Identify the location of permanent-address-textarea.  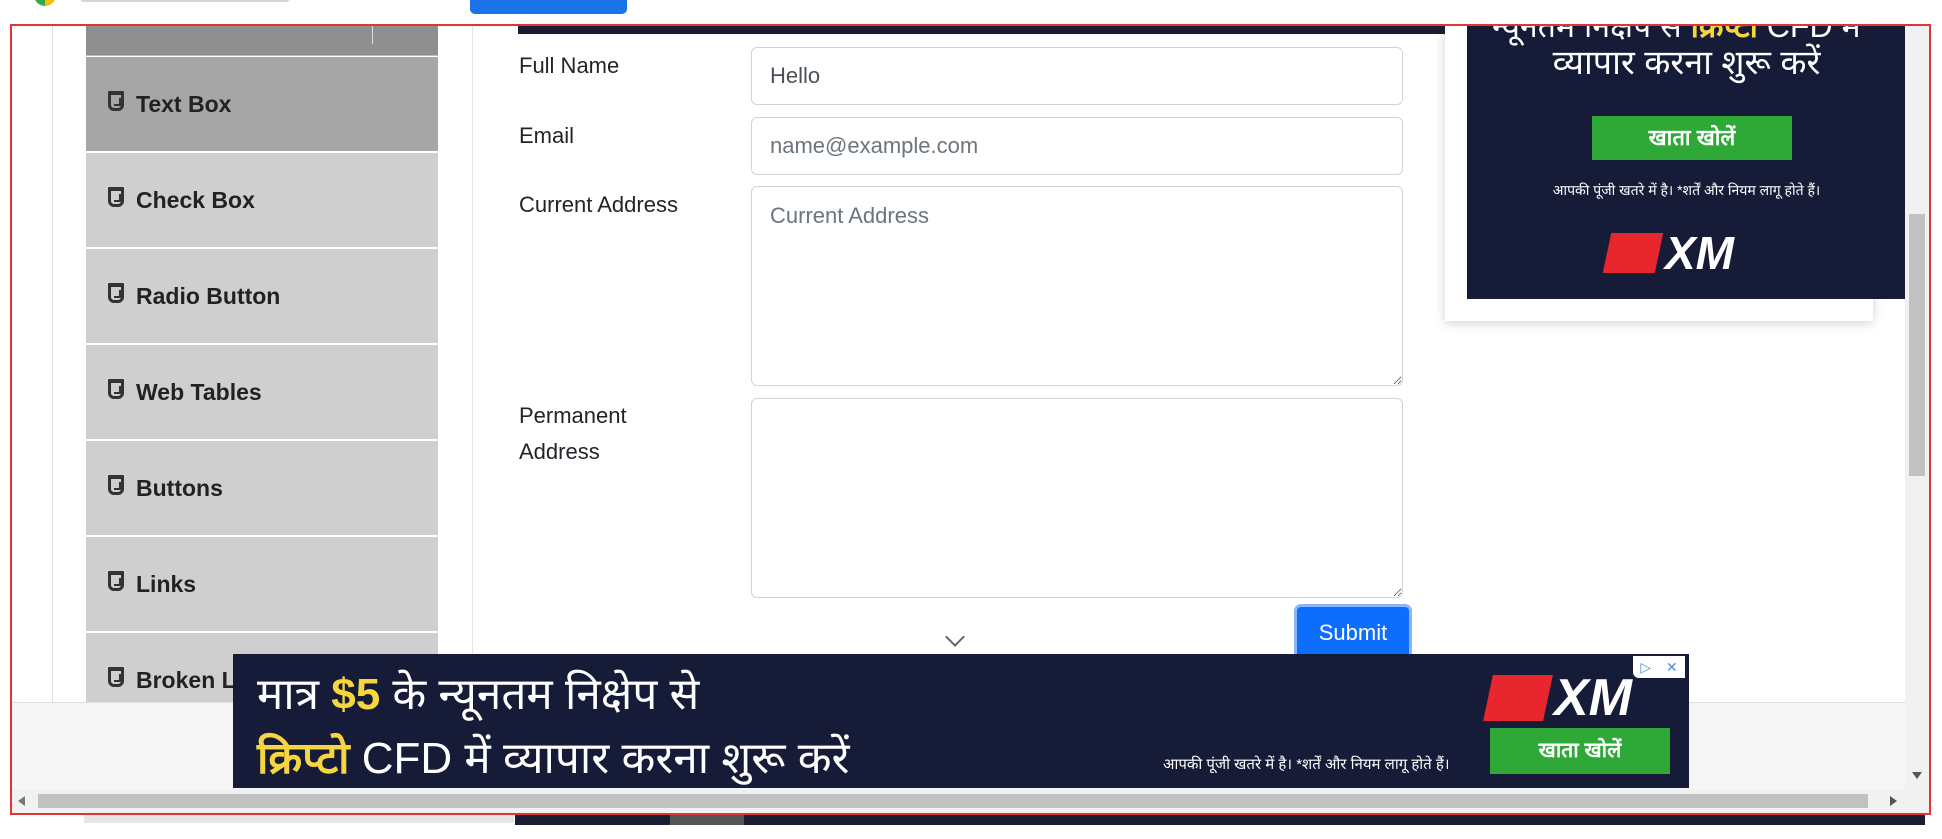
(1077, 498).